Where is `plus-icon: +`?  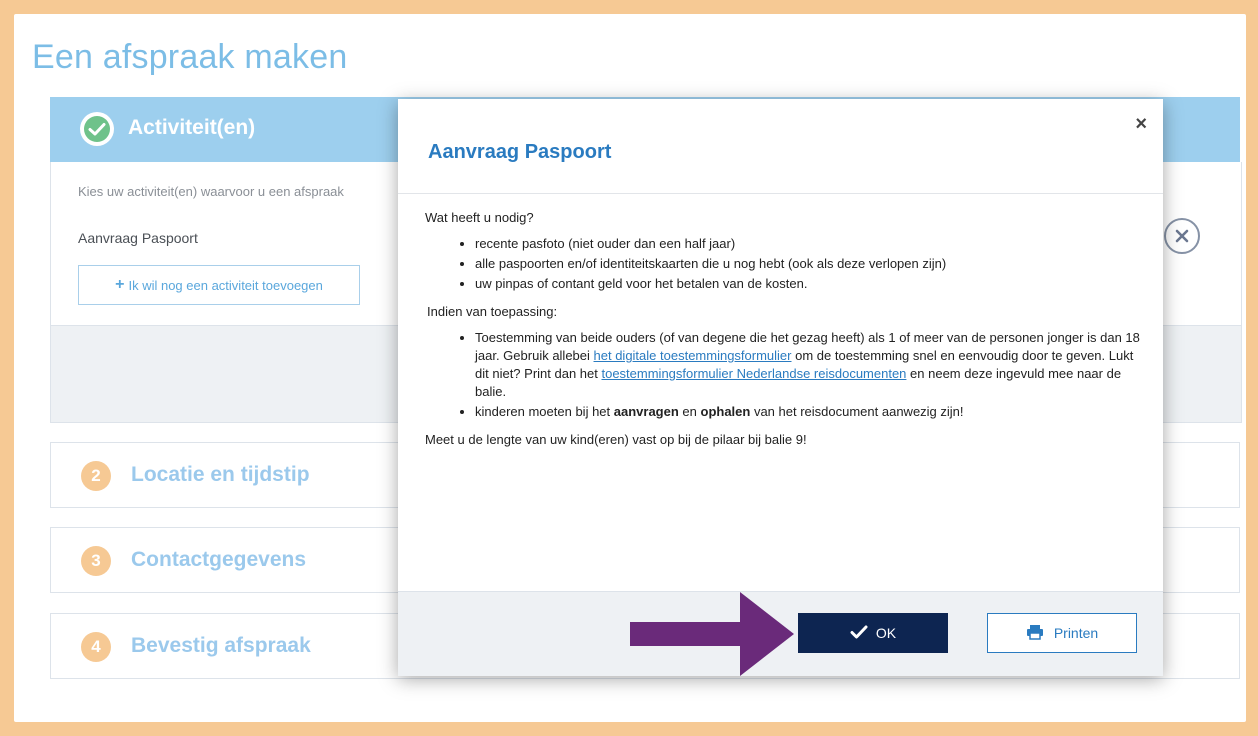
plus-icon: + is located at coordinates (120, 284).